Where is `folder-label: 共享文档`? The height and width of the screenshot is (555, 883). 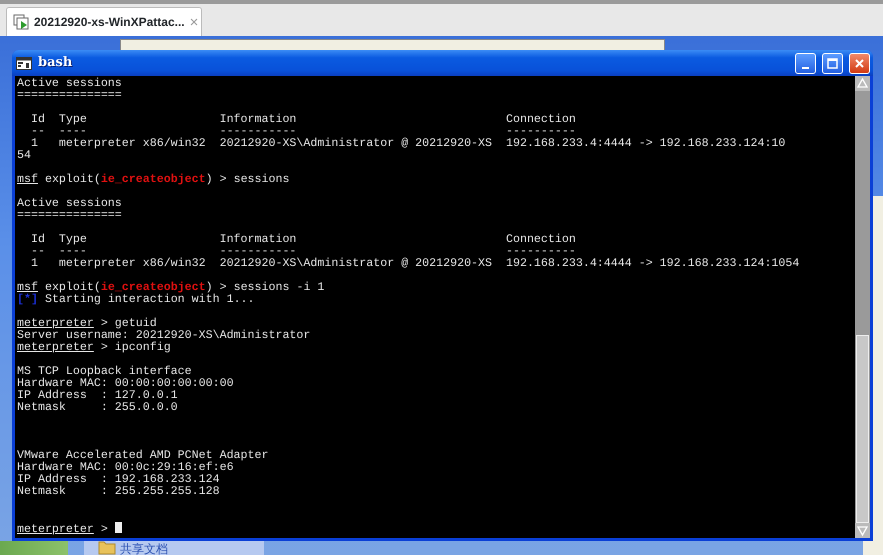
folder-label: 共享文档 is located at coordinates (144, 549).